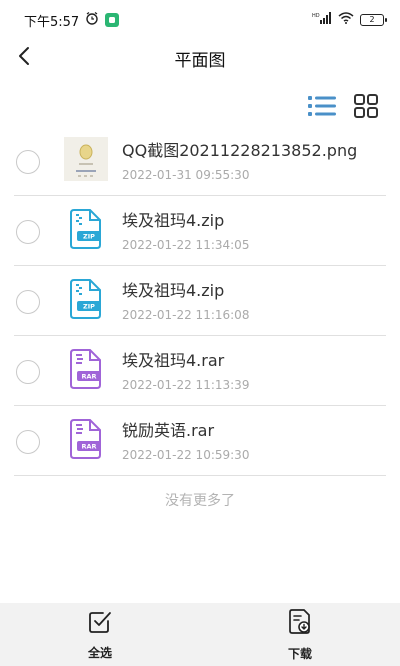 The image size is (400, 666). Describe the element at coordinates (316, 16) in the screenshot. I see `network-label: HD` at that location.